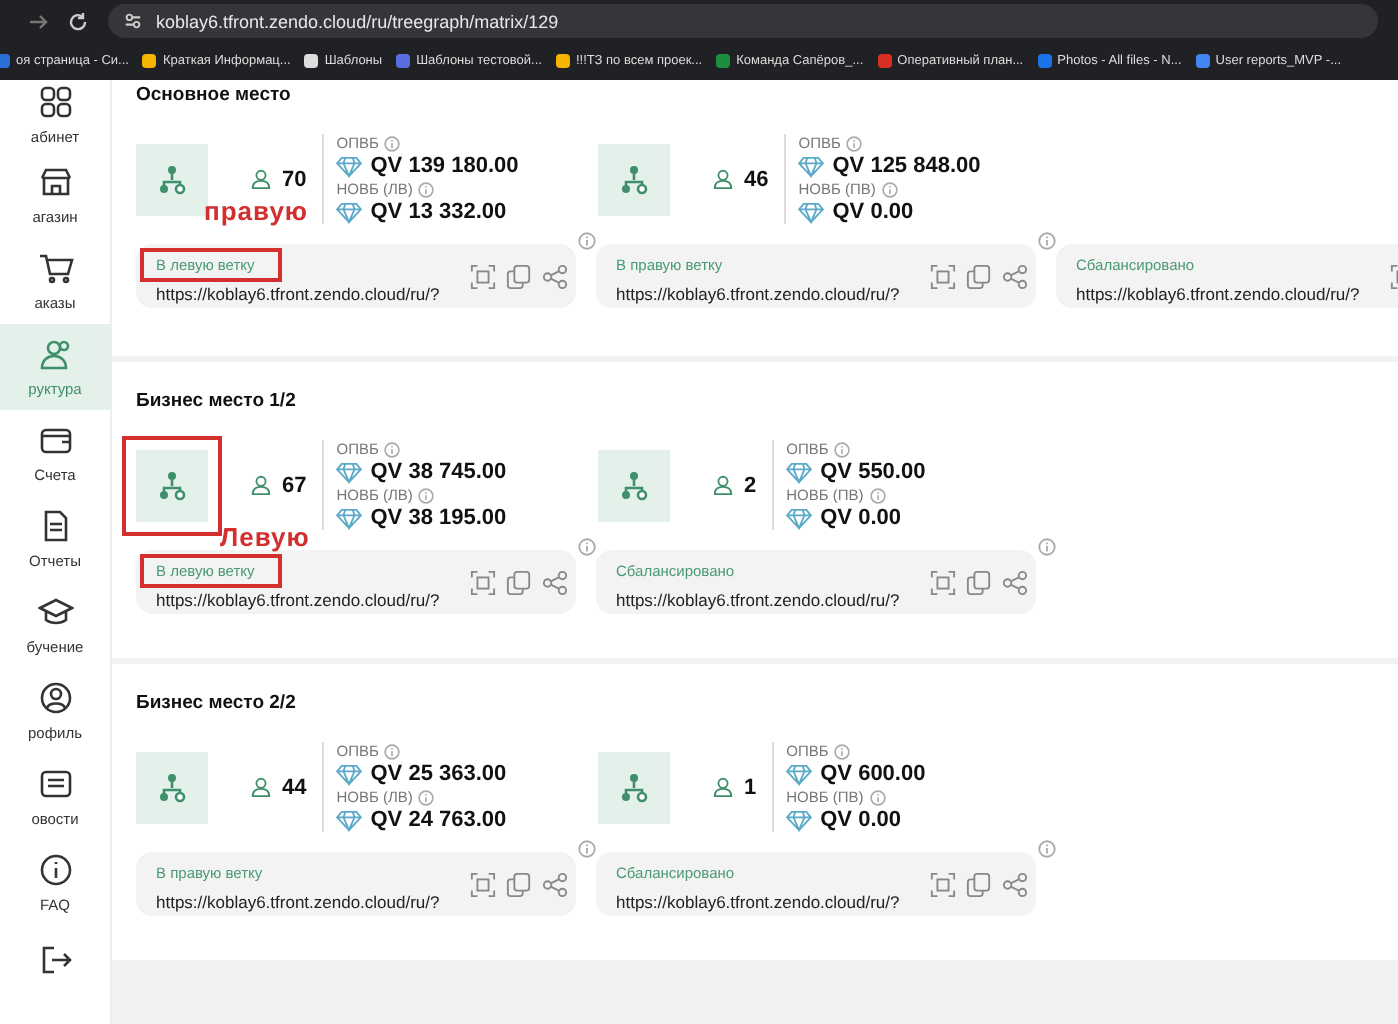 The image size is (1398, 1024). I want to click on graduation-cap-icon, so click(55, 612).